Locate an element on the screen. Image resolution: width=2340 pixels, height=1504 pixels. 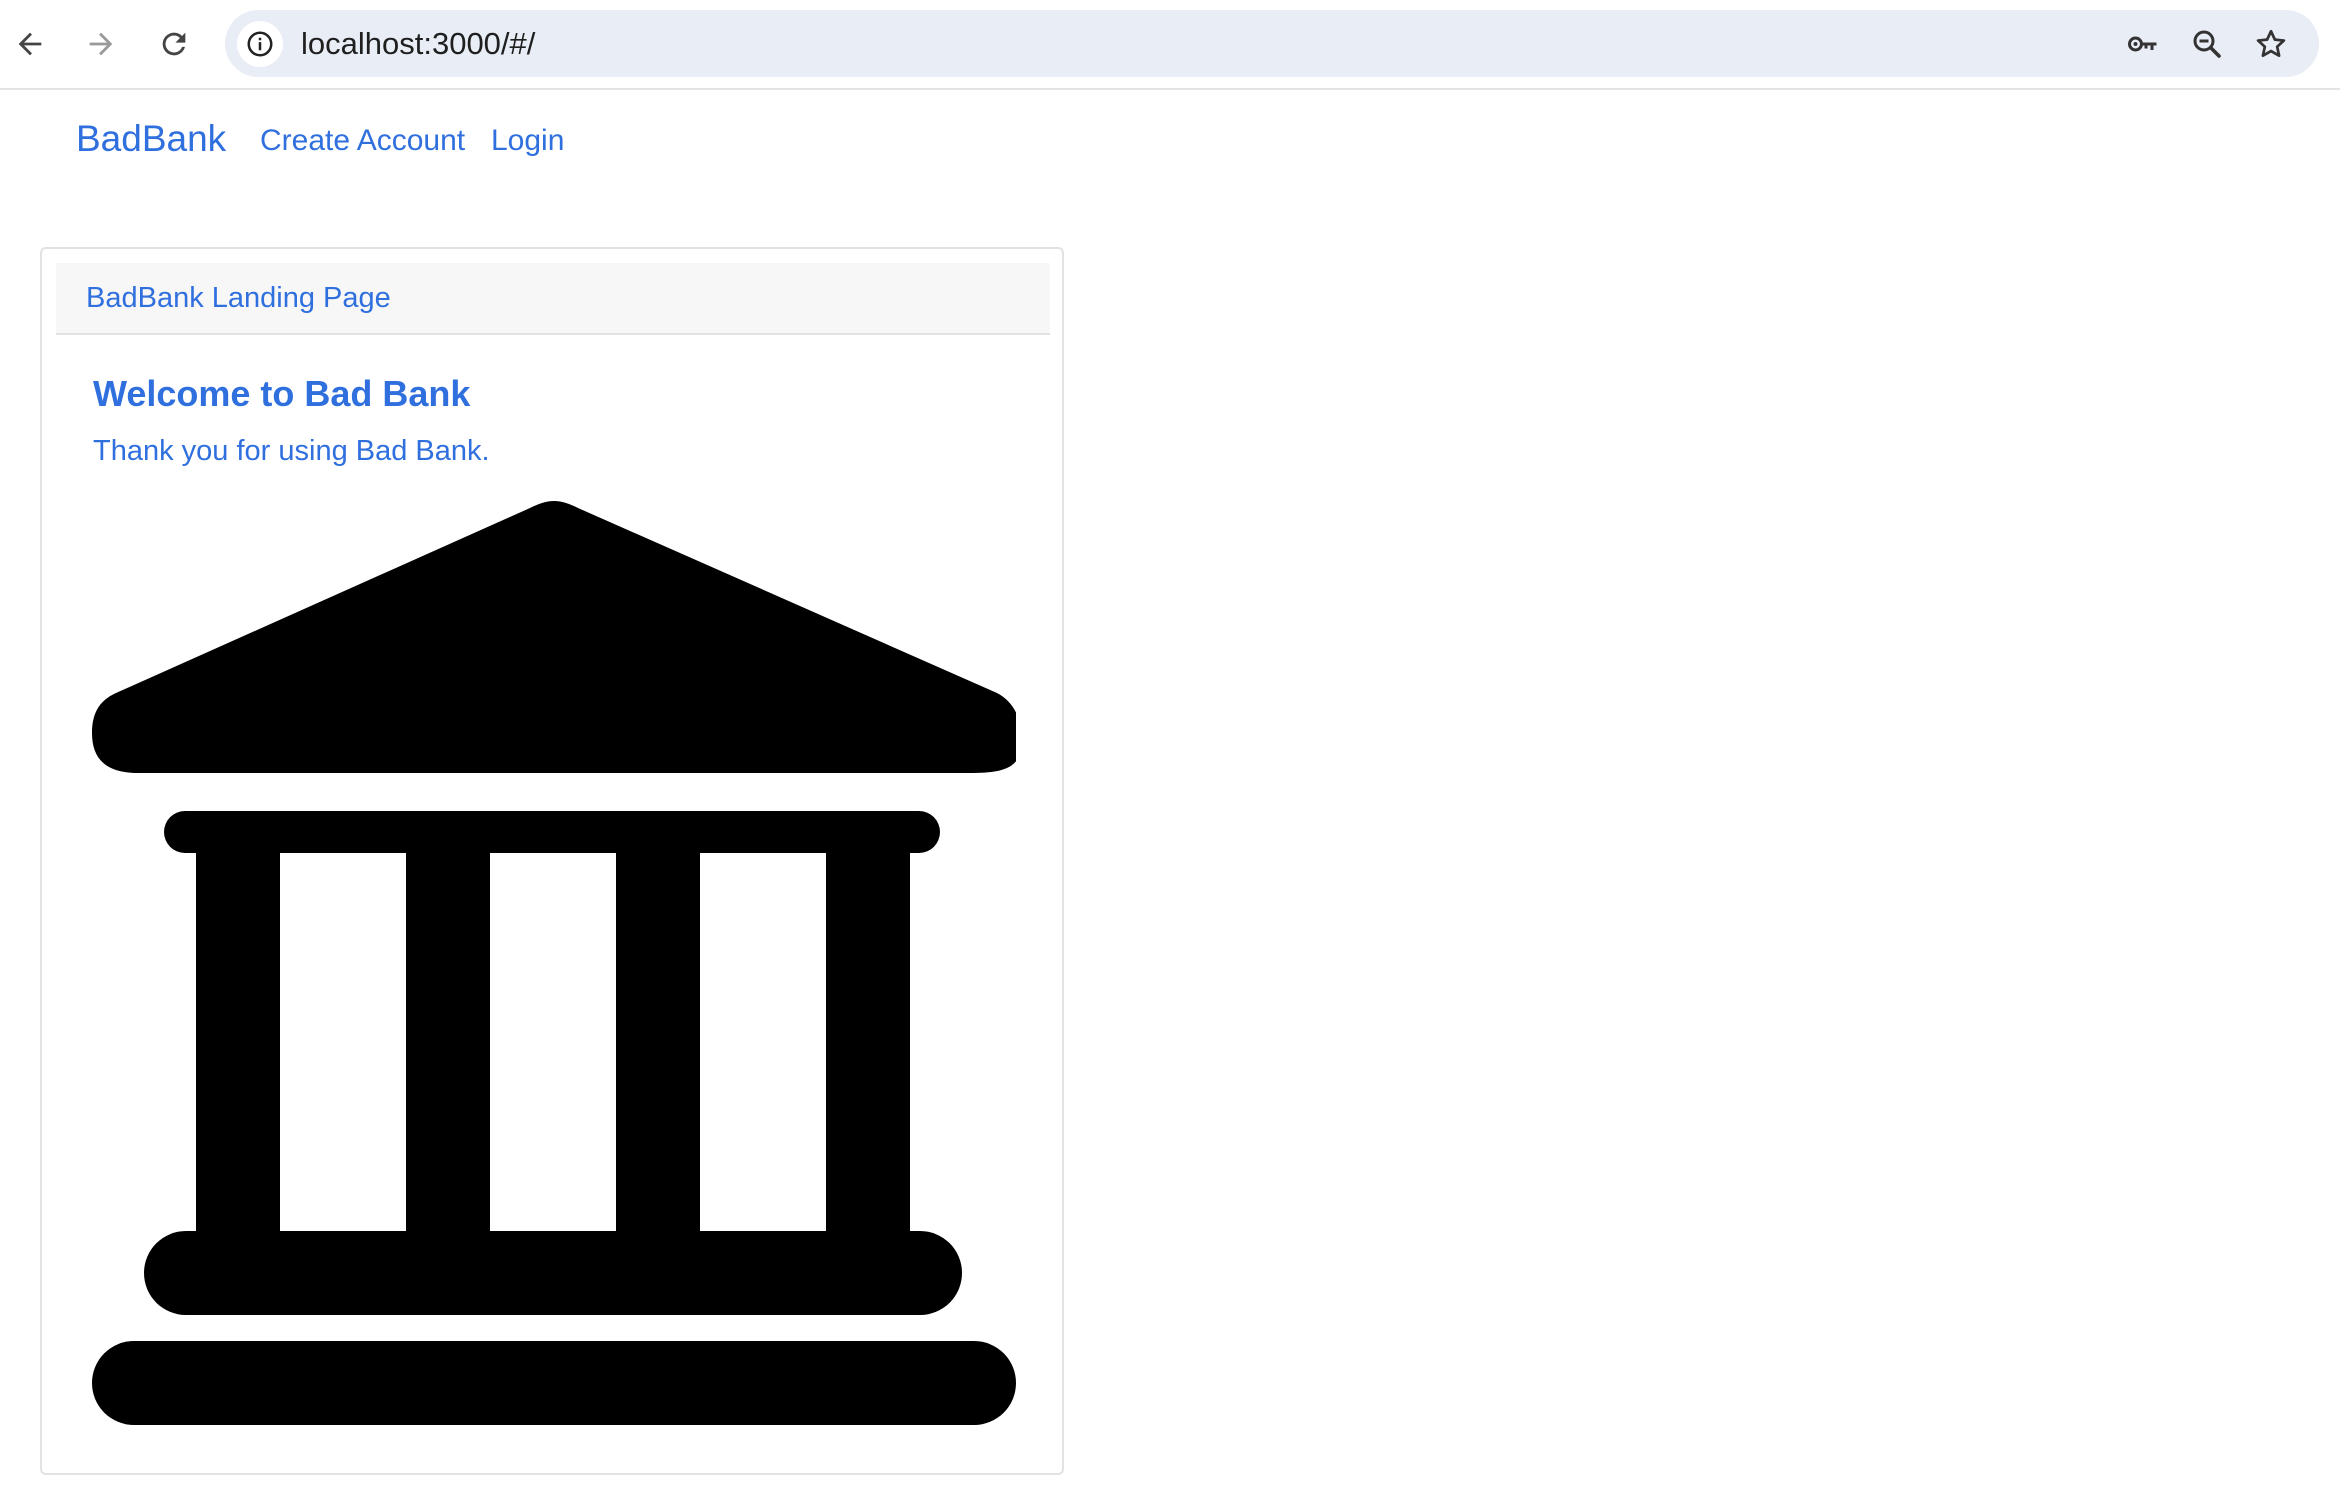
back-button is located at coordinates (30, 44).